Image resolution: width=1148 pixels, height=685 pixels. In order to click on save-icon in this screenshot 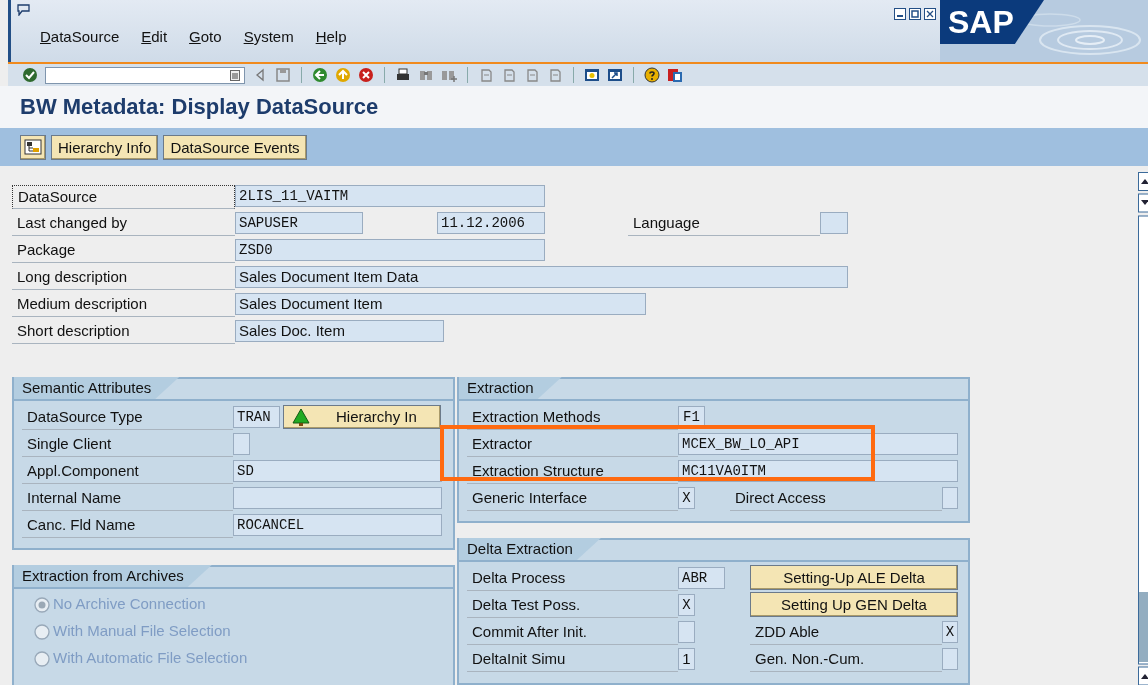, I will do `click(283, 75)`.